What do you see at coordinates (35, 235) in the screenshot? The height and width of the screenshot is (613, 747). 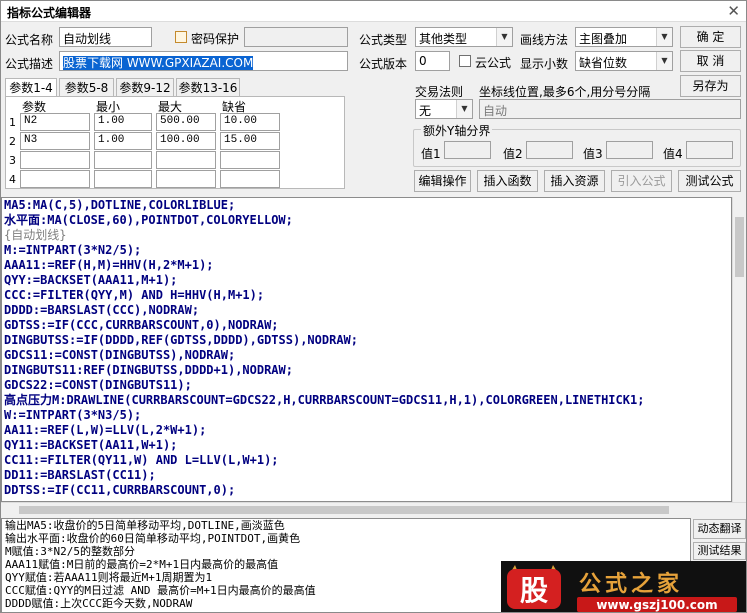 I see `code-line: {自动划线}` at bounding box center [35, 235].